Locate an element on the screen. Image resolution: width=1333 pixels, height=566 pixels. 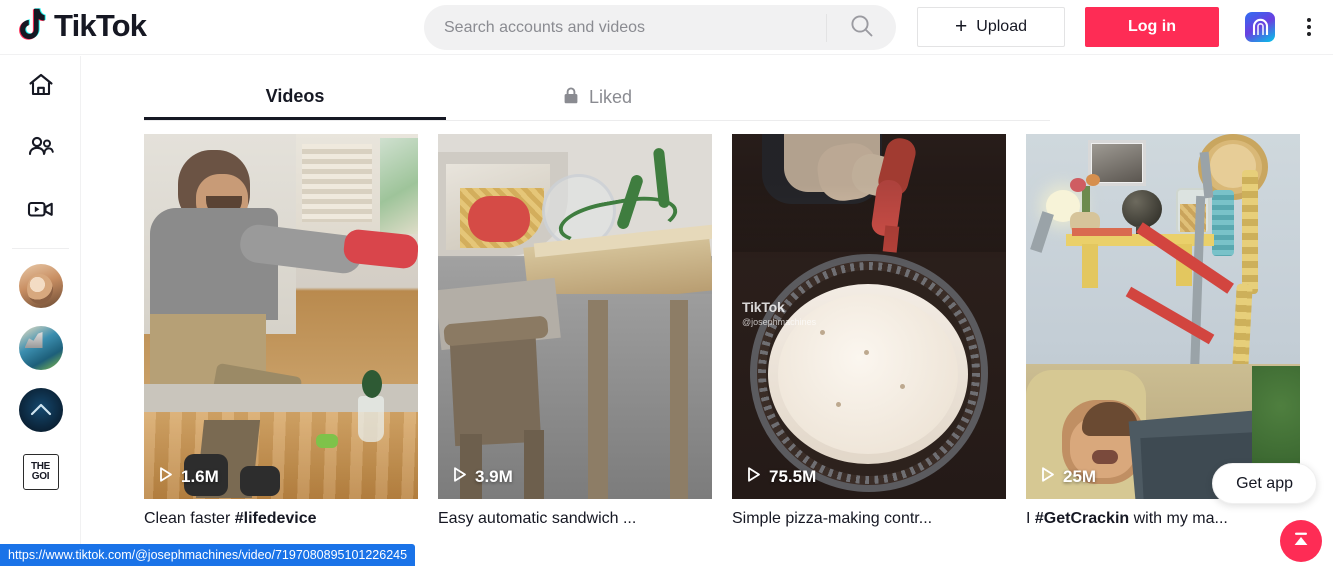
browser-menu-icon is located at coordinates (1309, 27).